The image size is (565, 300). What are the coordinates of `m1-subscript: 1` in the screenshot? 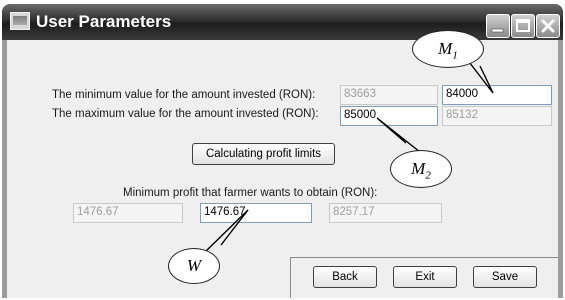 It's located at (455, 55).